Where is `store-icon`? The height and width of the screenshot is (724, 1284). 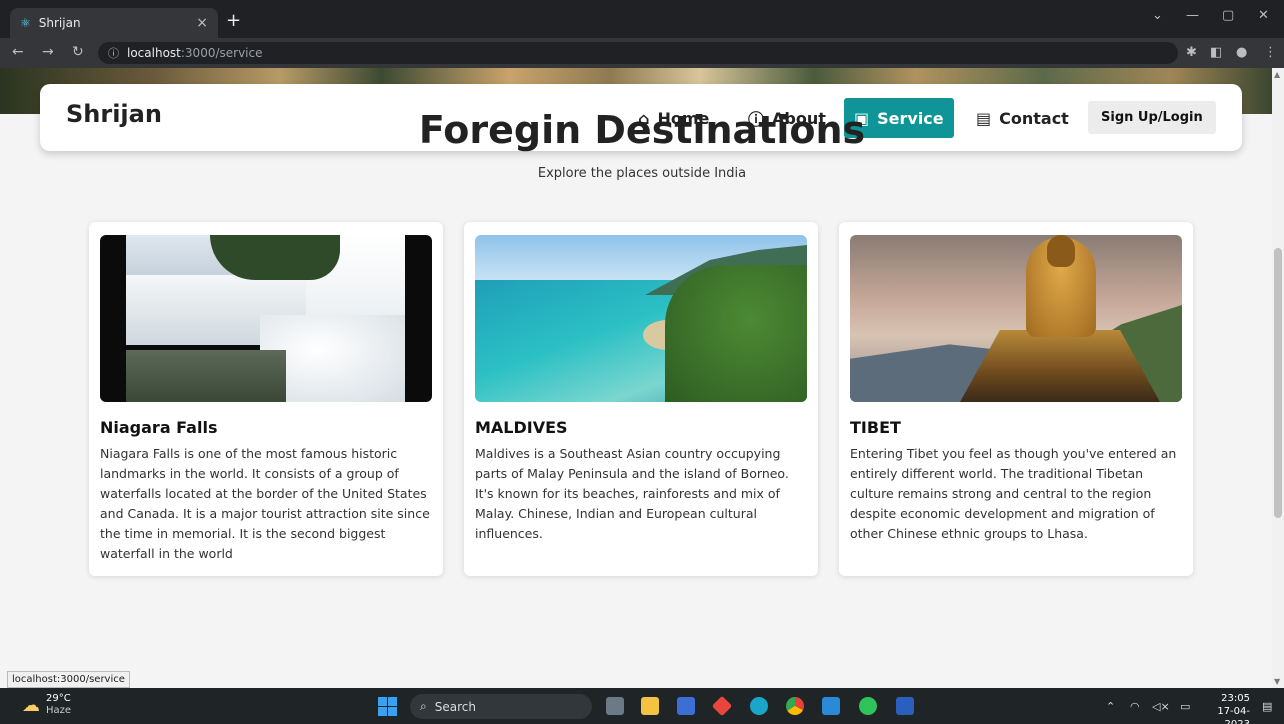
store-icon is located at coordinates (686, 706).